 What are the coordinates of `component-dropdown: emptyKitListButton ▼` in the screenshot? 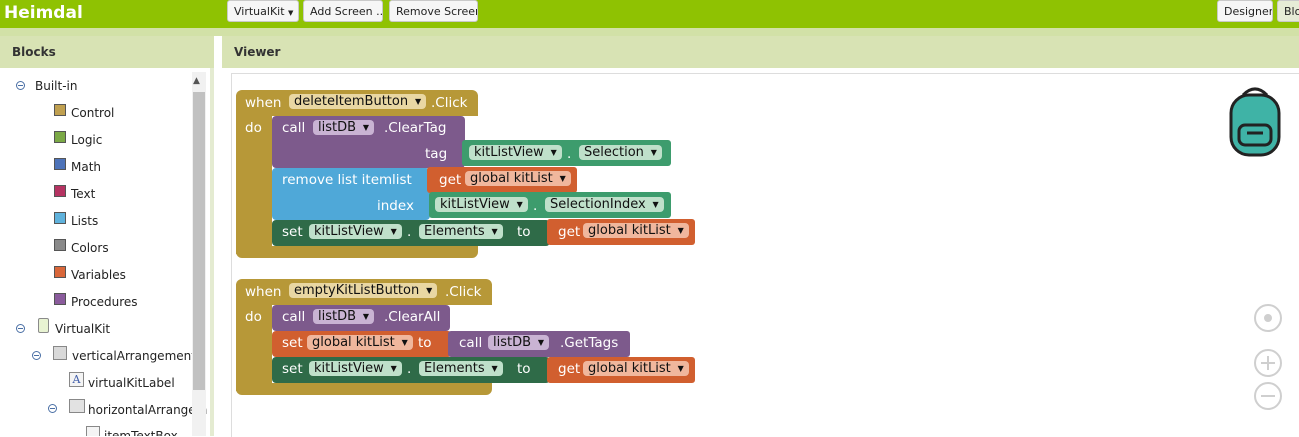 It's located at (363, 290).